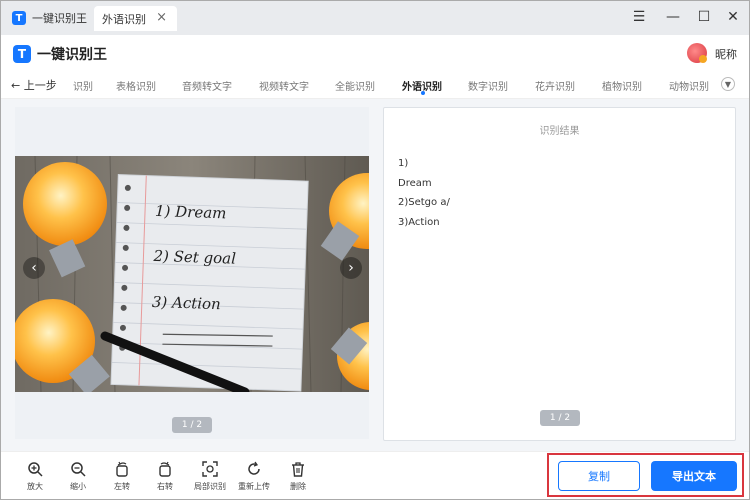  I want to click on notepad-line-2: 2) Set goal, so click(194, 257).